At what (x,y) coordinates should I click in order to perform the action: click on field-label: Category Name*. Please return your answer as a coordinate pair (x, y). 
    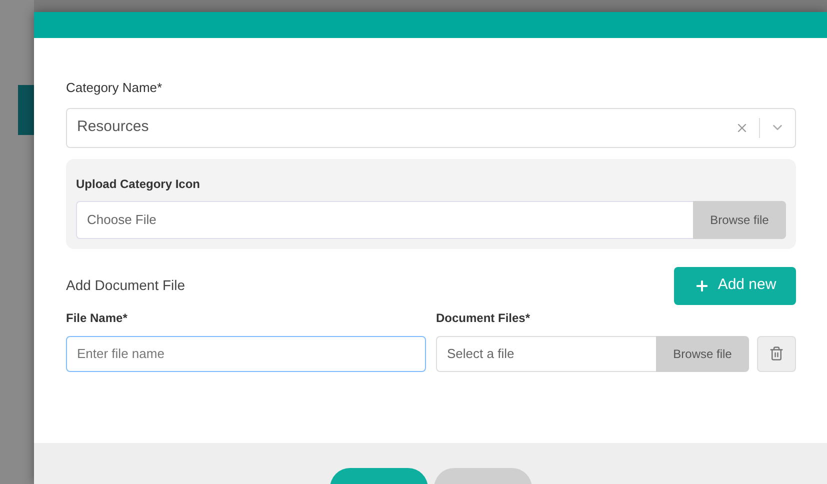
    Looking at the image, I should click on (115, 88).